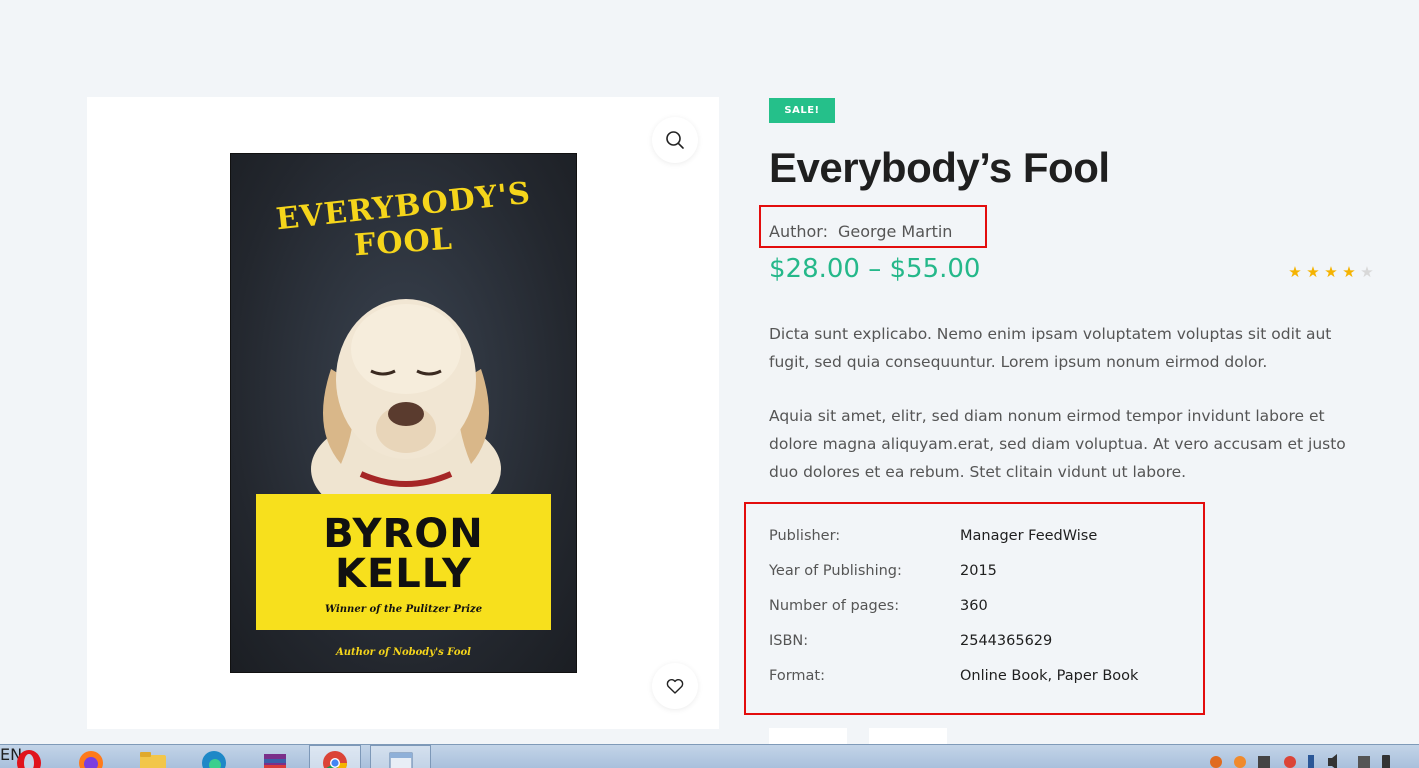 The image size is (1419, 768). Describe the element at coordinates (875, 269) in the screenshot. I see `product-price: $28.00 – $55.00` at that location.